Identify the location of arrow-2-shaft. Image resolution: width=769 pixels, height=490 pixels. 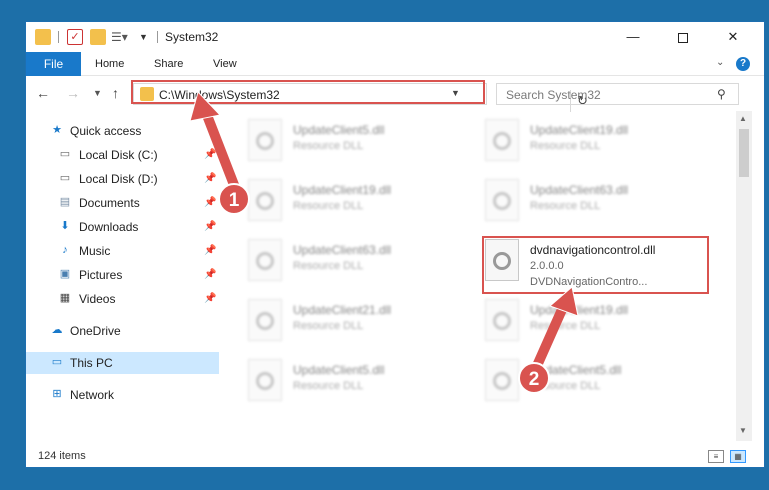
(550, 336).